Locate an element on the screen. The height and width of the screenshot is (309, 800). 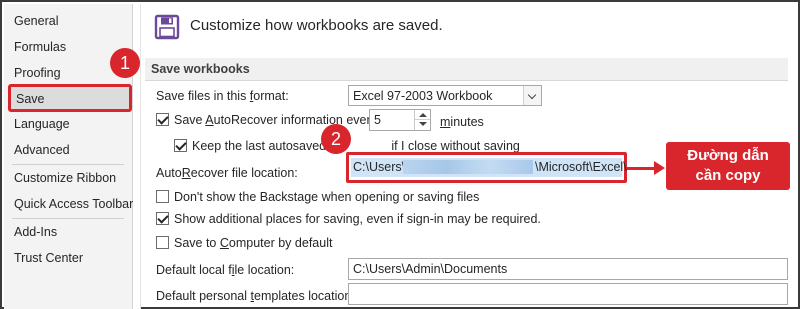
sidebar-item-proofing: Proofing is located at coordinates (37, 73).